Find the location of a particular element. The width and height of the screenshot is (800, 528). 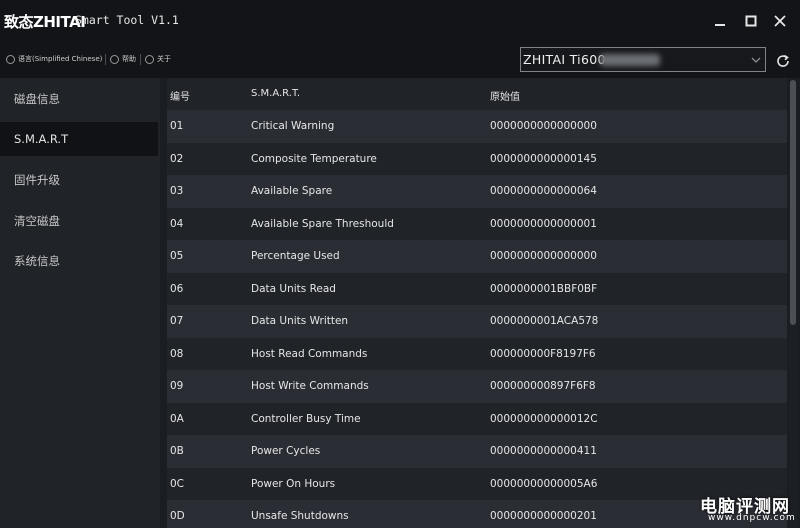

row-id: 08 is located at coordinates (177, 353).